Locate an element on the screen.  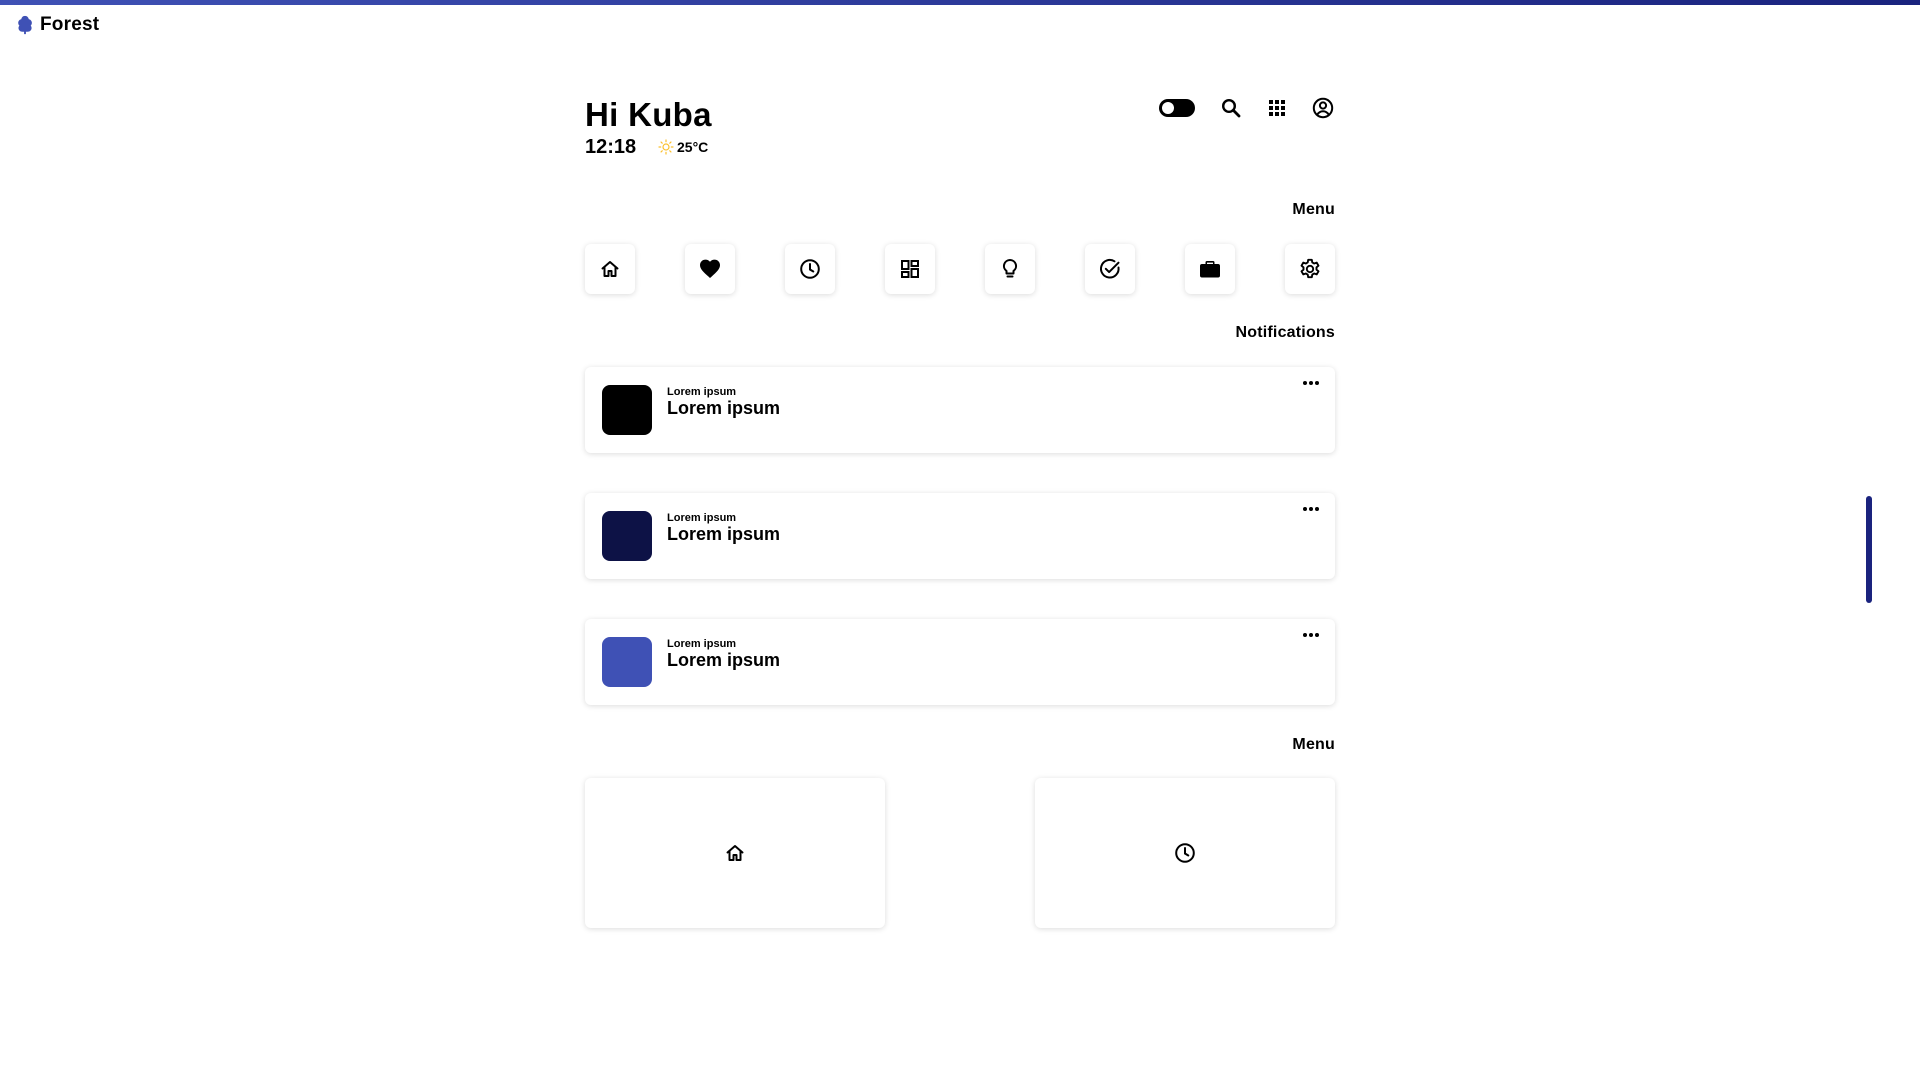
temperature: 25°C is located at coordinates (693, 147).